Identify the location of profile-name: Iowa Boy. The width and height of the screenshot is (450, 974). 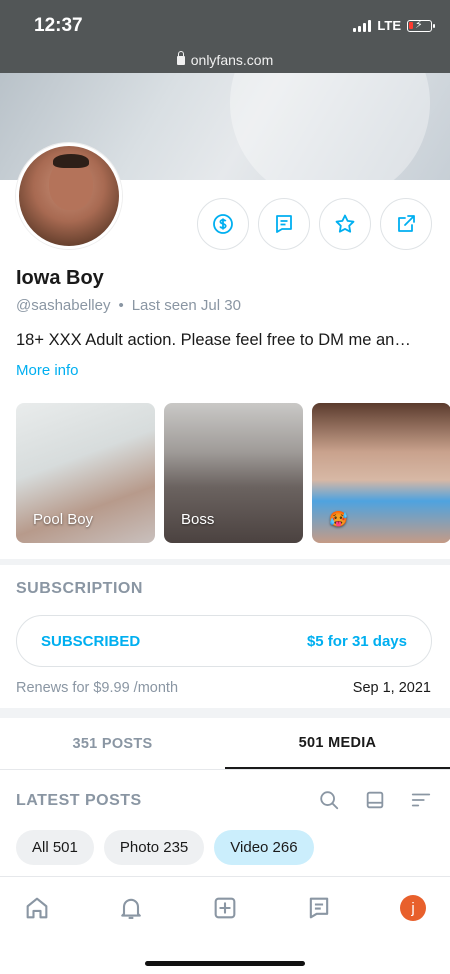
(60, 278).